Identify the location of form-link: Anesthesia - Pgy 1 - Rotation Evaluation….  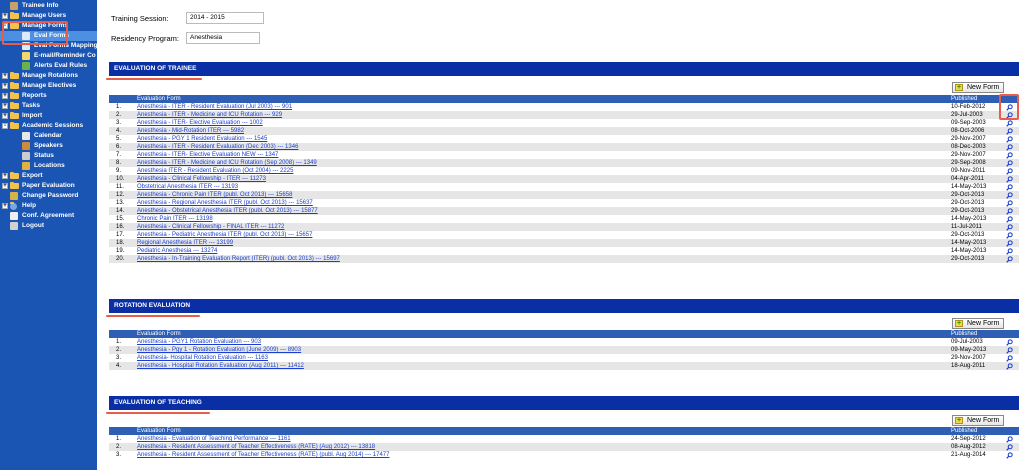
(219, 350).